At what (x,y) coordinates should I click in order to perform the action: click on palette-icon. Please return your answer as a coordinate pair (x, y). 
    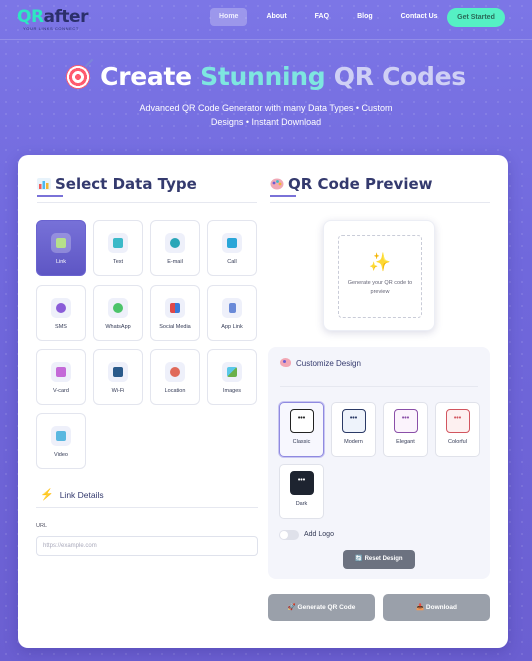
    Looking at the image, I should click on (285, 362).